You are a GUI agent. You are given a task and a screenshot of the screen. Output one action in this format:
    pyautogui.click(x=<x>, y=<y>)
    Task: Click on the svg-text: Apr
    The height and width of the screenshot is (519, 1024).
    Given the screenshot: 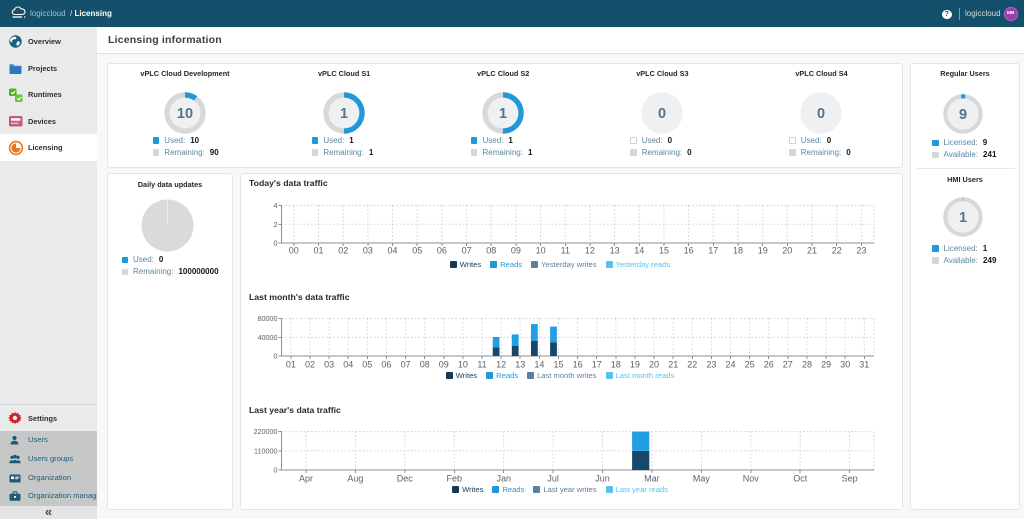 What is the action you would take?
    pyautogui.click(x=306, y=479)
    